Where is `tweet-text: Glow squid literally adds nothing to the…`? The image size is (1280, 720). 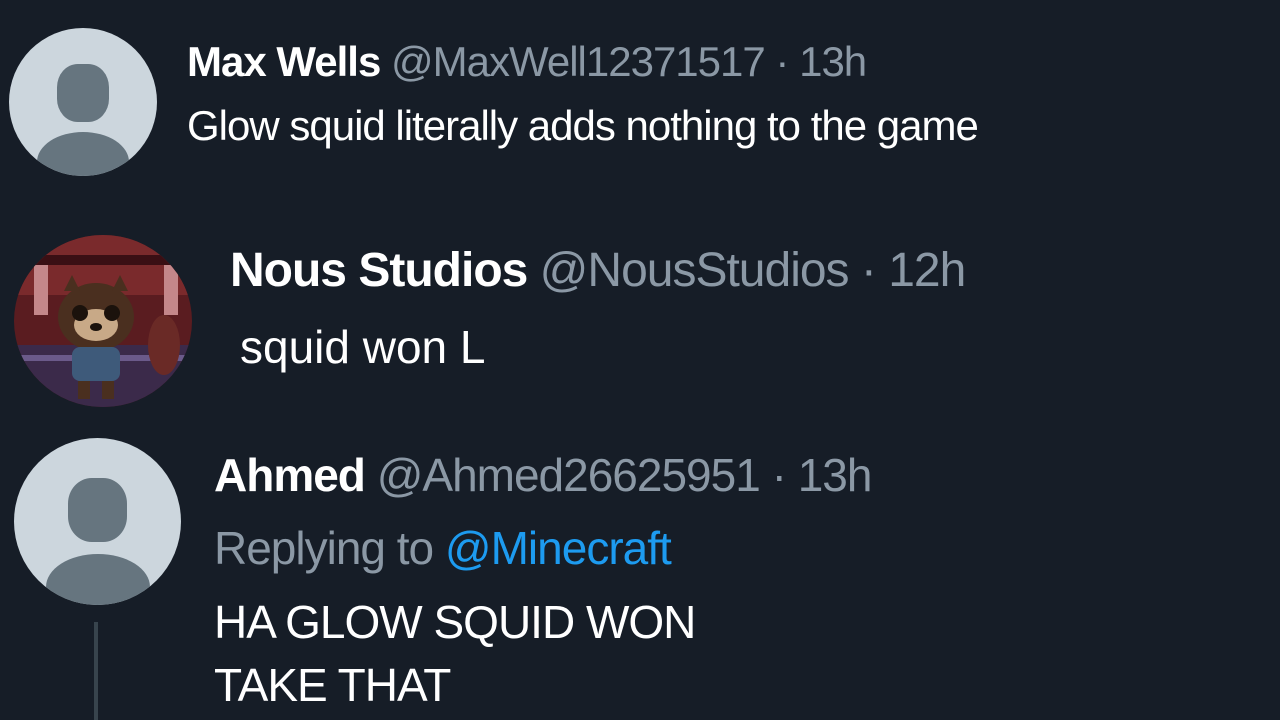
tweet-text: Glow squid literally adds nothing to the… is located at coordinates (583, 125).